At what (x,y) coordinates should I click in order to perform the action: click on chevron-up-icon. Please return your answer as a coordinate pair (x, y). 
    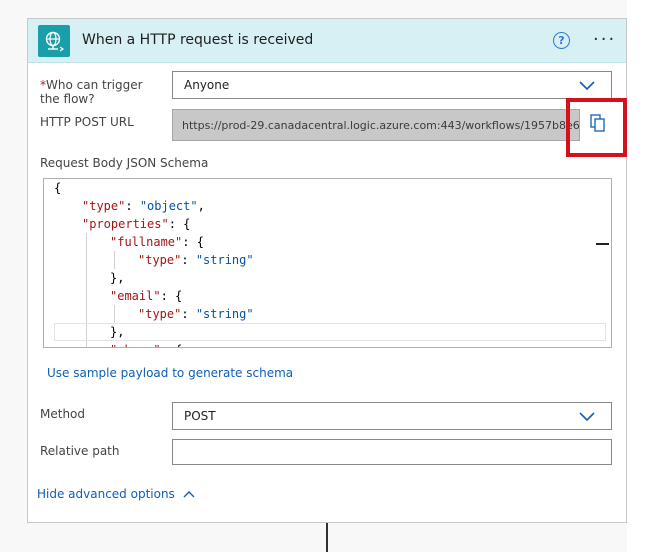
    Looking at the image, I should click on (189, 494).